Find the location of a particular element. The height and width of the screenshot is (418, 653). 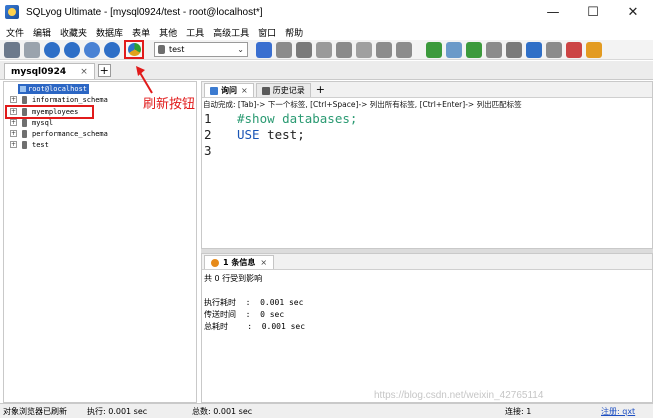

backup-icon is located at coordinates (284, 49).